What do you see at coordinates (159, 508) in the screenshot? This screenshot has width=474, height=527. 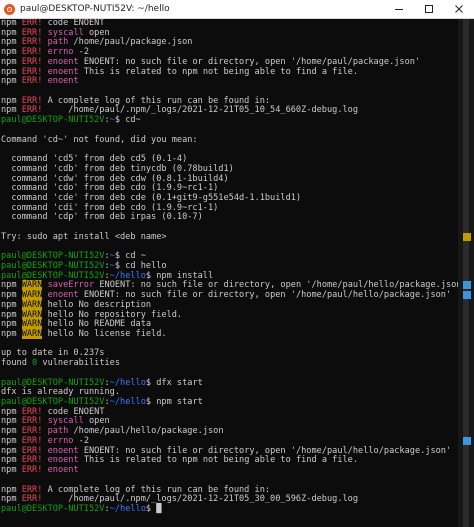 I see `text-cursor: █` at bounding box center [159, 508].